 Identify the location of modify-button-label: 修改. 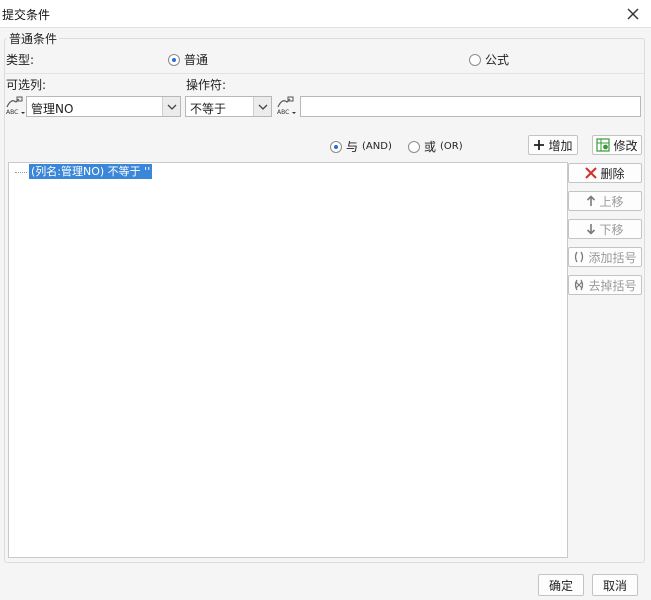
(625, 145).